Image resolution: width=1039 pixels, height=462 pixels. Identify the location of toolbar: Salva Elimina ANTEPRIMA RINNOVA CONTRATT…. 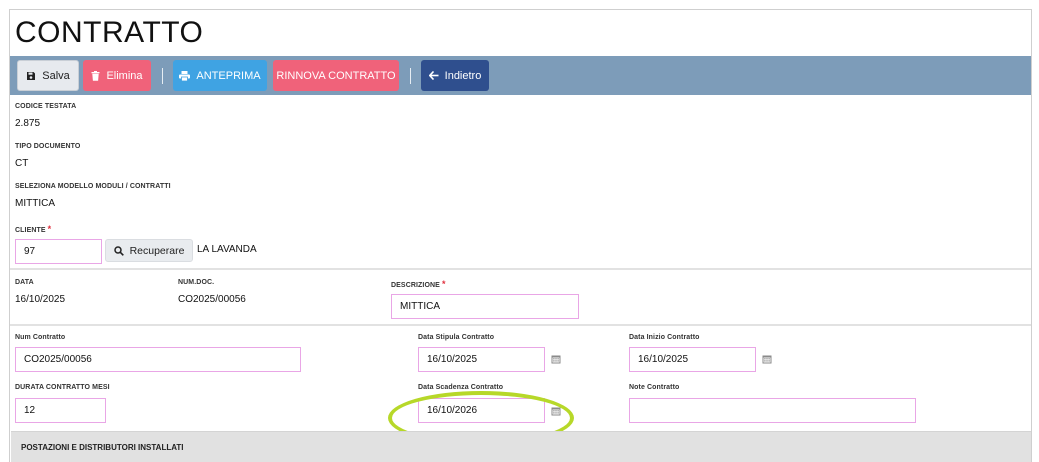
(520, 75).